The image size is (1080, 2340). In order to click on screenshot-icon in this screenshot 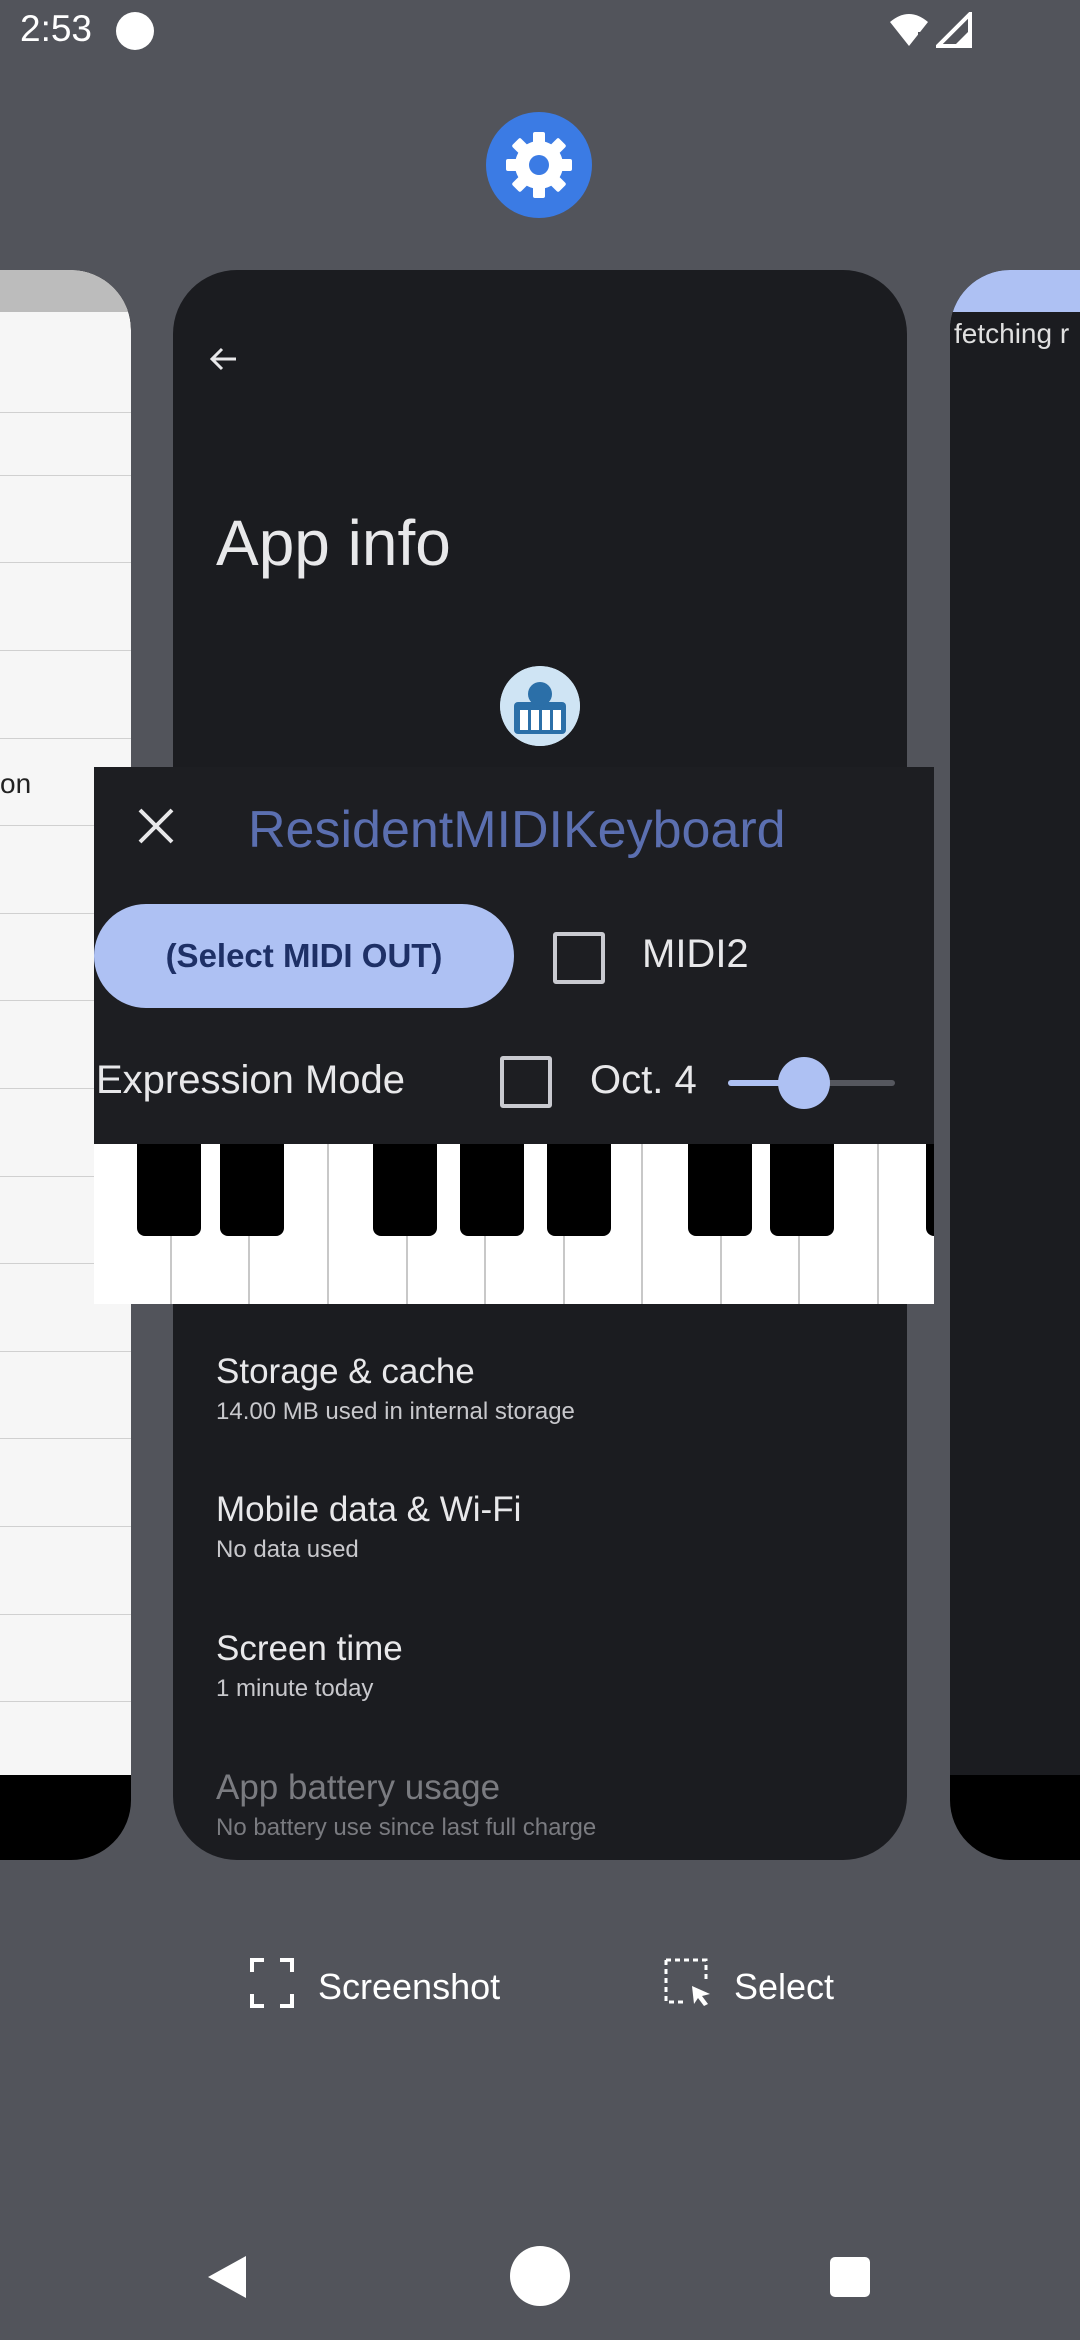, I will do `click(272, 1983)`.